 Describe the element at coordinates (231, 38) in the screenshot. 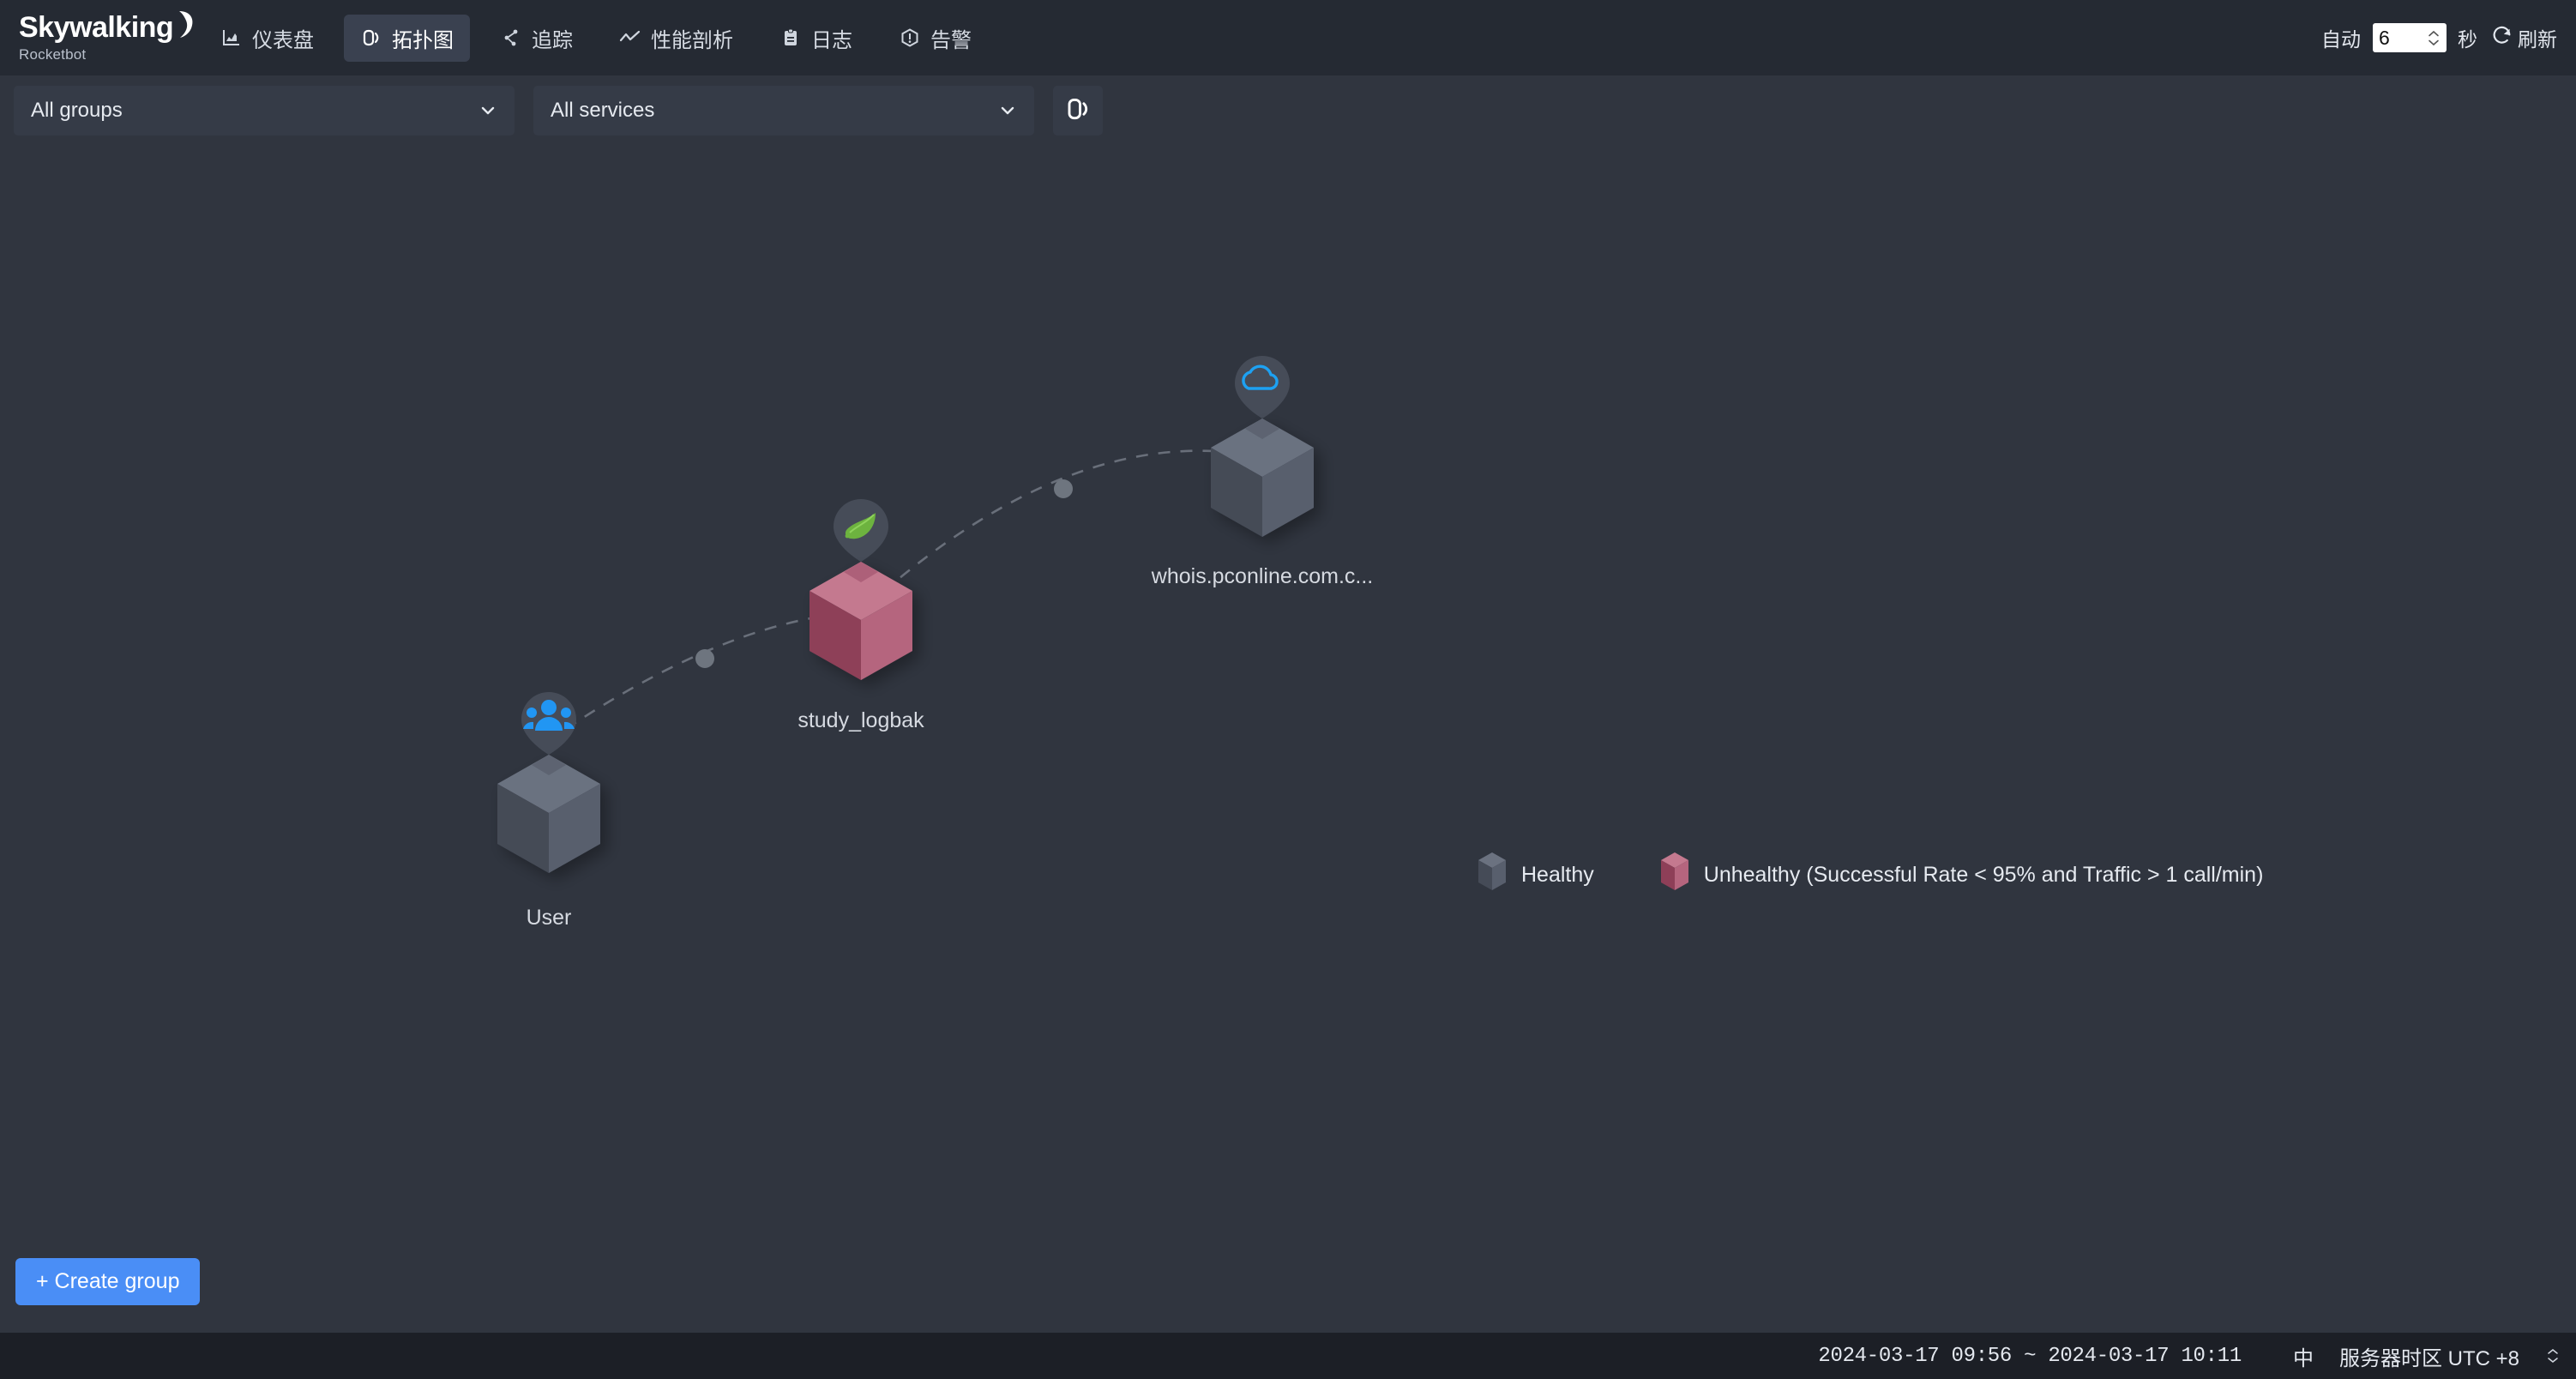

I see `dashboard-icon` at that location.